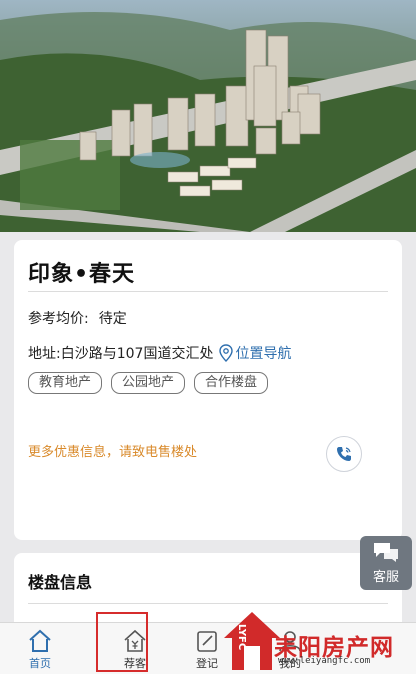  I want to click on phone-icon, so click(344, 454).